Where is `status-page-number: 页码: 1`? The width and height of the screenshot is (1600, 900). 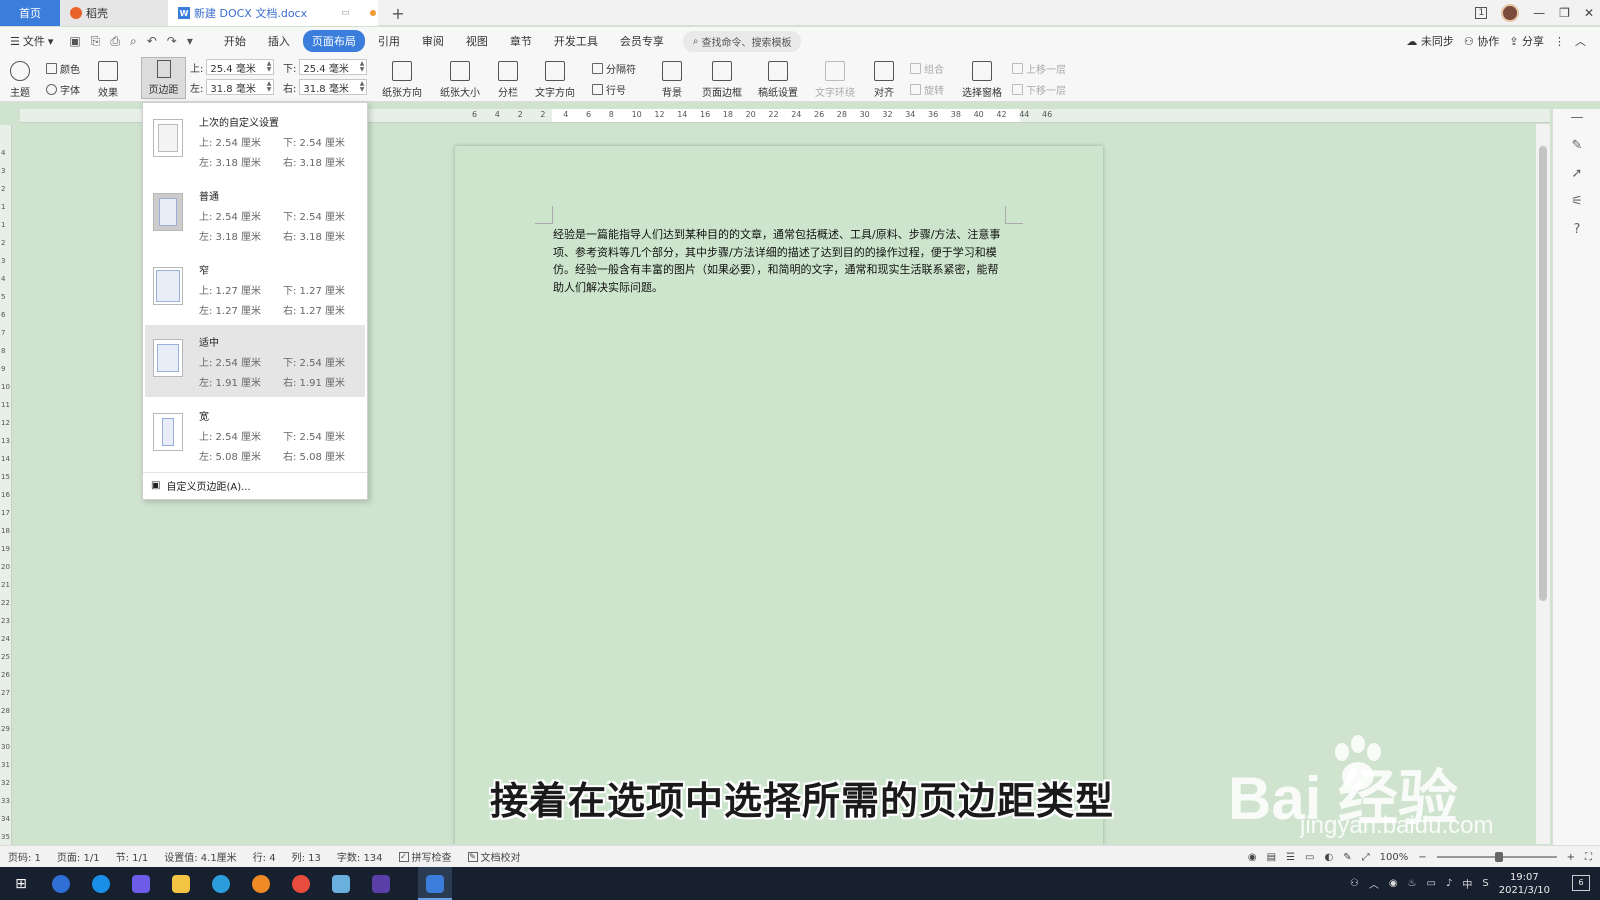 status-page-number: 页码: 1 is located at coordinates (24, 856).